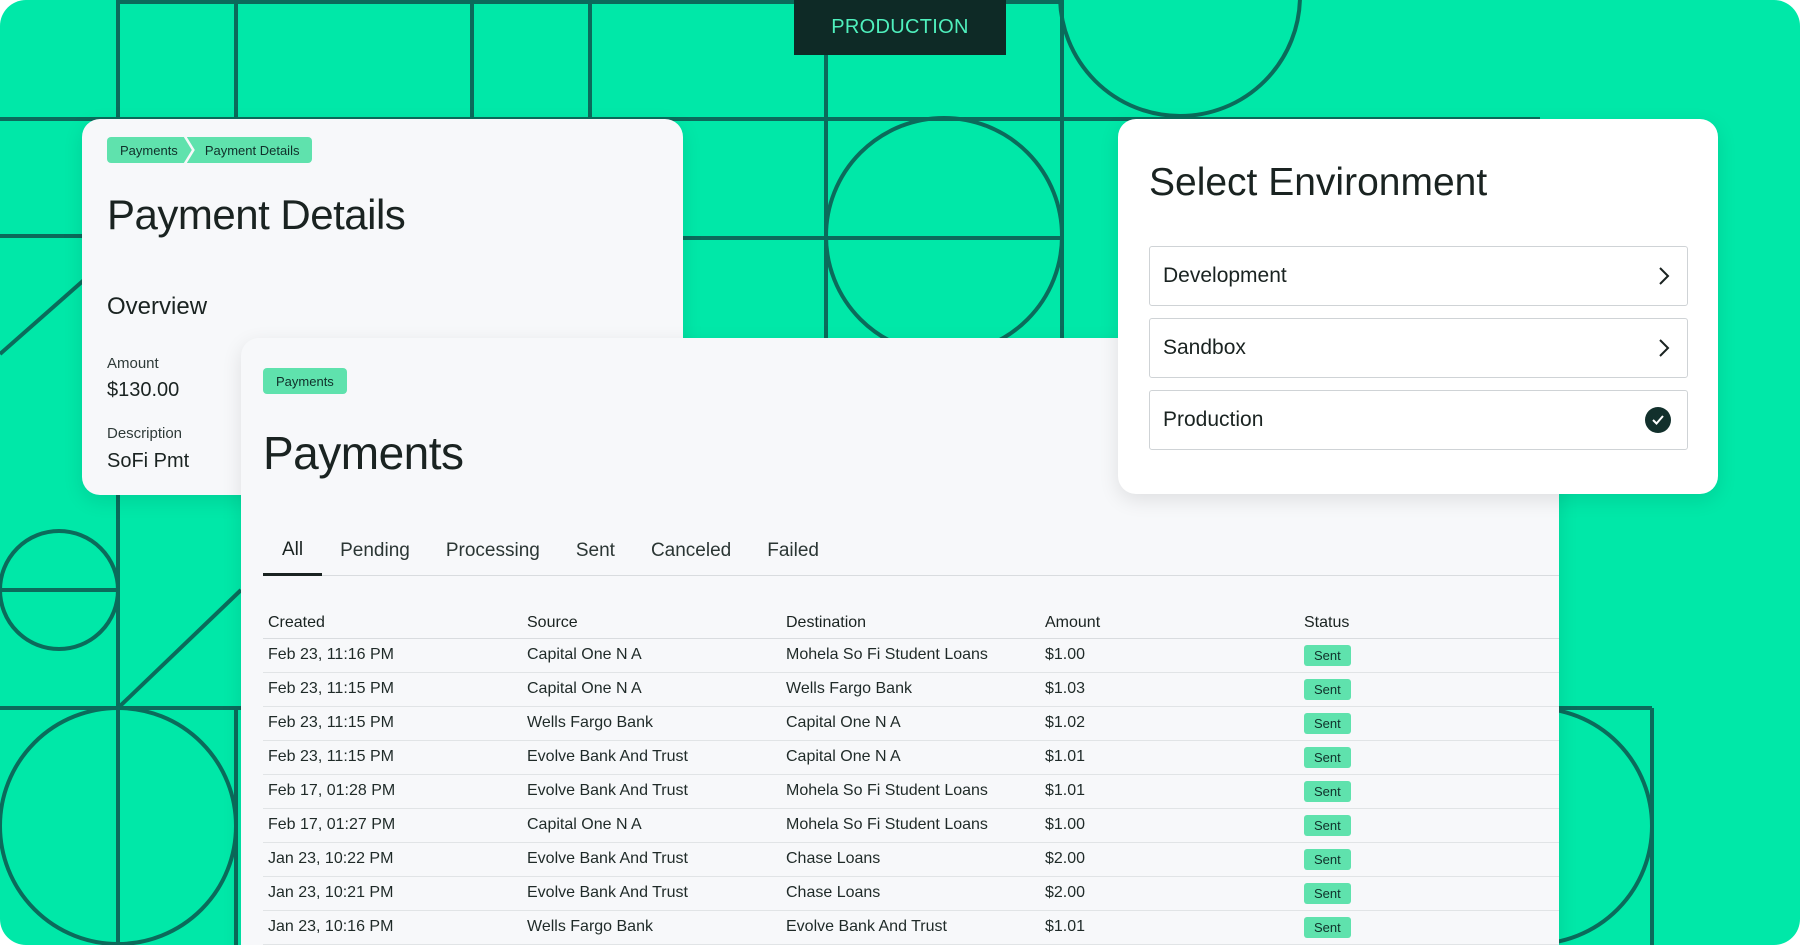 The image size is (1800, 945). I want to click on table-header-row: Created Source Destination Amount Status, so click(911, 620).